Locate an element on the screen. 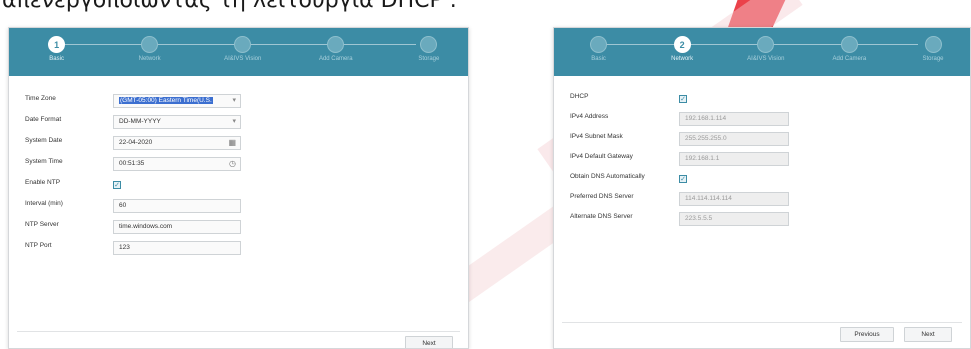 Image resolution: width=971 pixels, height=349 pixels. step-basic: Basic is located at coordinates (599, 49).